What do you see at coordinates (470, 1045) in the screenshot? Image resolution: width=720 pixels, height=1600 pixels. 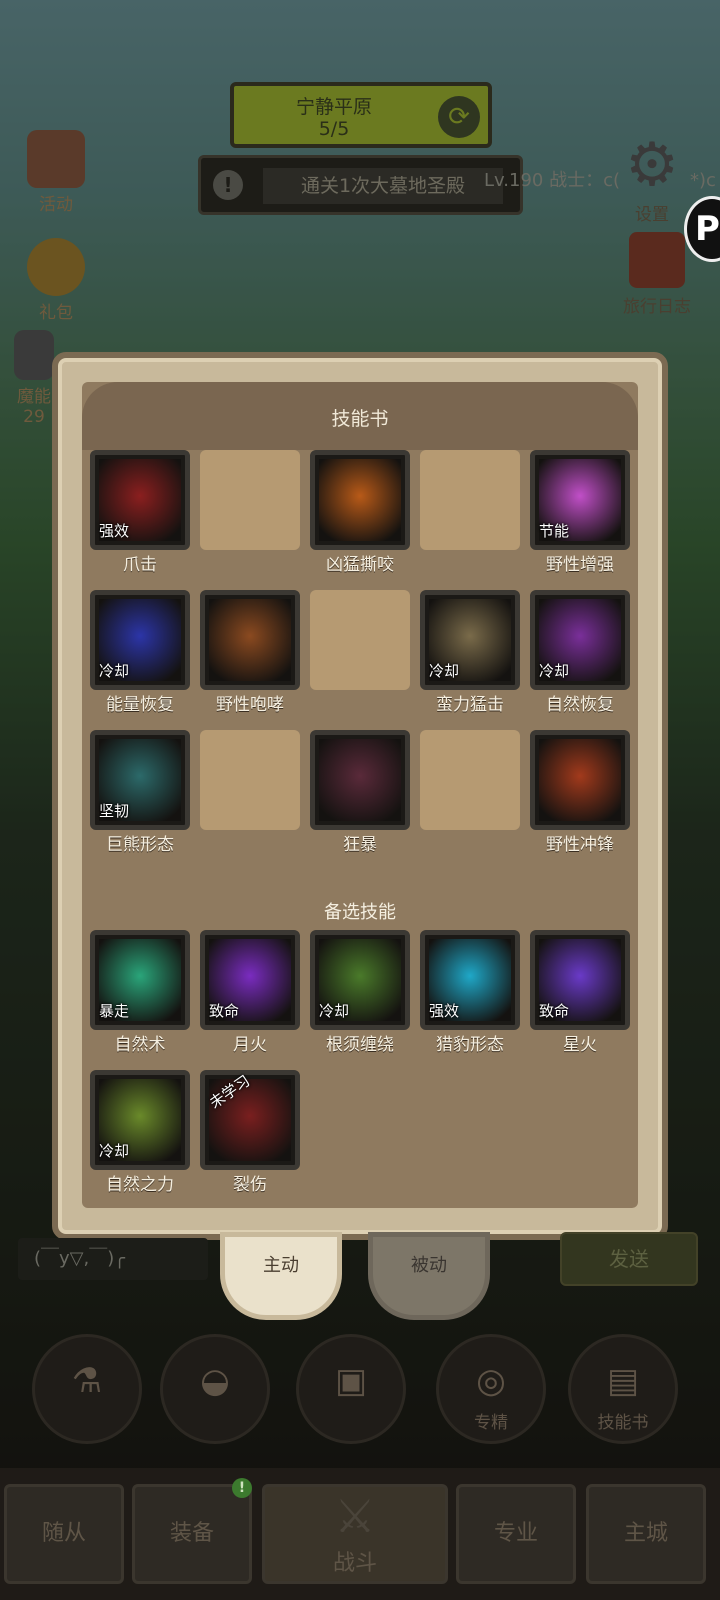 I see `skill-name-label: 猎豹形态` at bounding box center [470, 1045].